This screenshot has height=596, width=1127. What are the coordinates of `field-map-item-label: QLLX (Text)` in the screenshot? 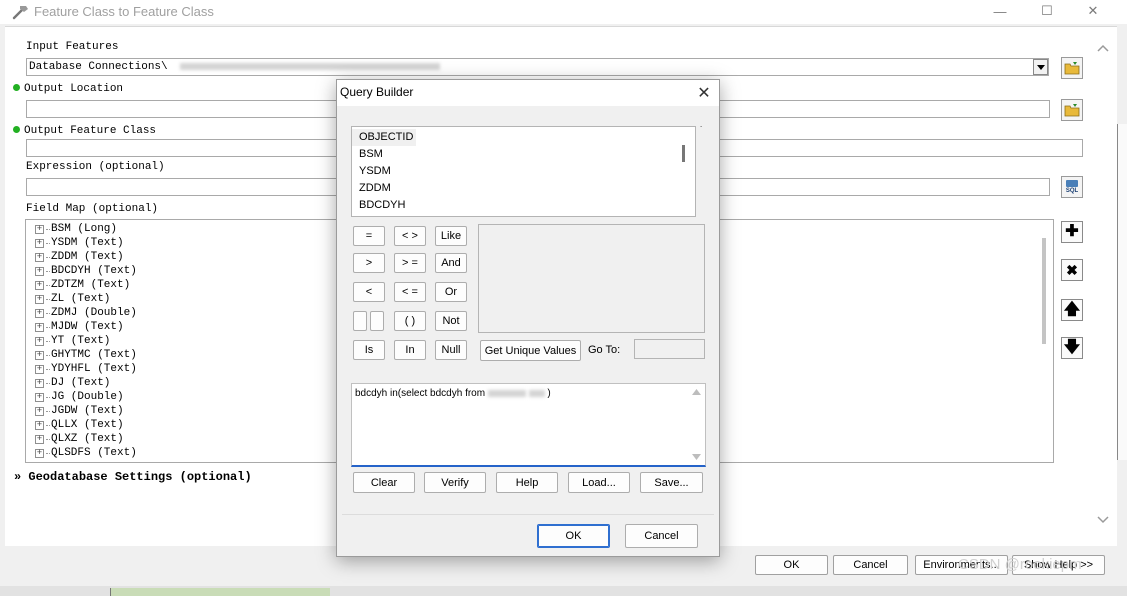 It's located at (87, 425).